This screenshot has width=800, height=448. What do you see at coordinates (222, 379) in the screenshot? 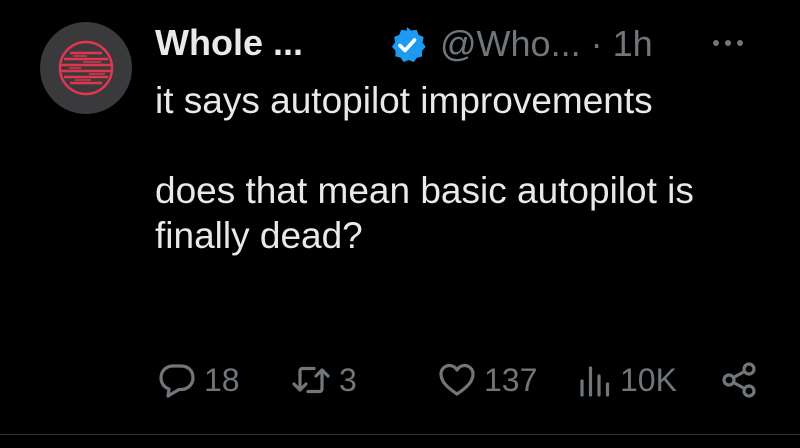
I see `reply-count: 18` at bounding box center [222, 379].